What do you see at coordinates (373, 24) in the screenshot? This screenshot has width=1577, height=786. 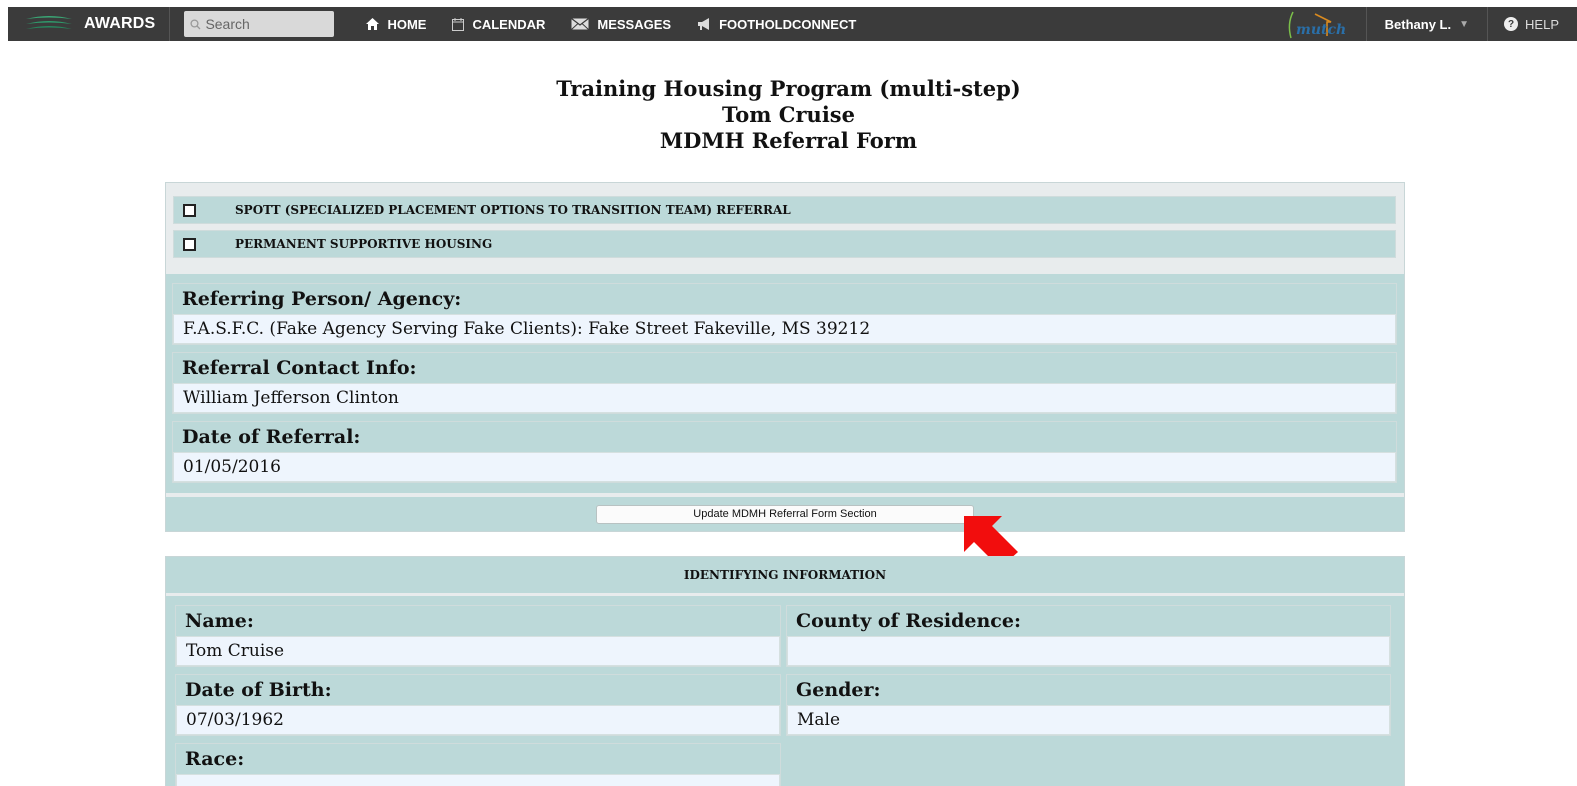 I see `home-icon` at bounding box center [373, 24].